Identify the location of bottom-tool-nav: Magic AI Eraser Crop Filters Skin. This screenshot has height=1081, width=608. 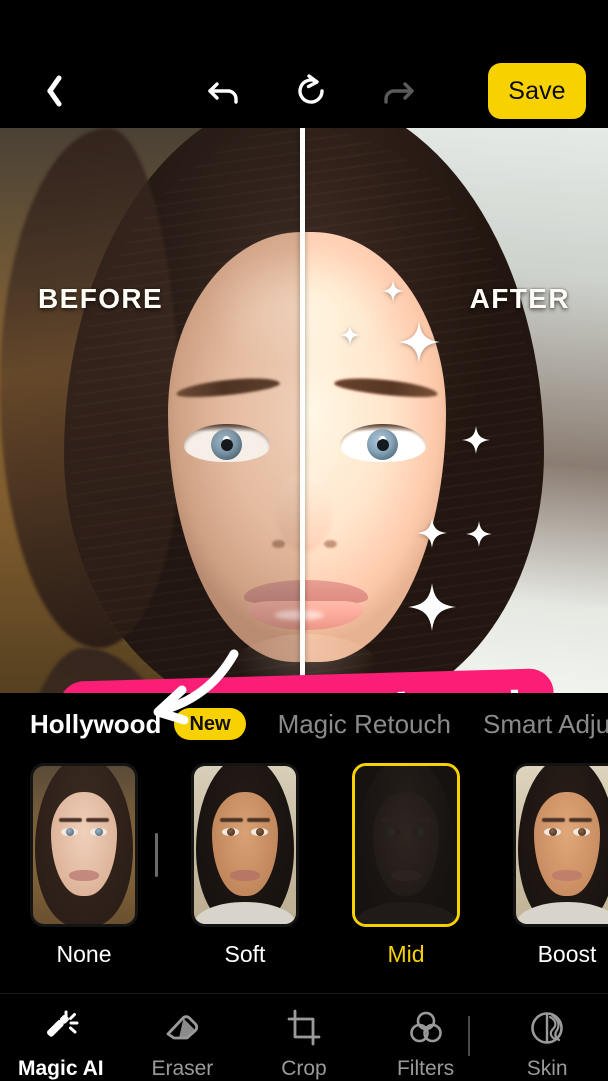
(304, 1037).